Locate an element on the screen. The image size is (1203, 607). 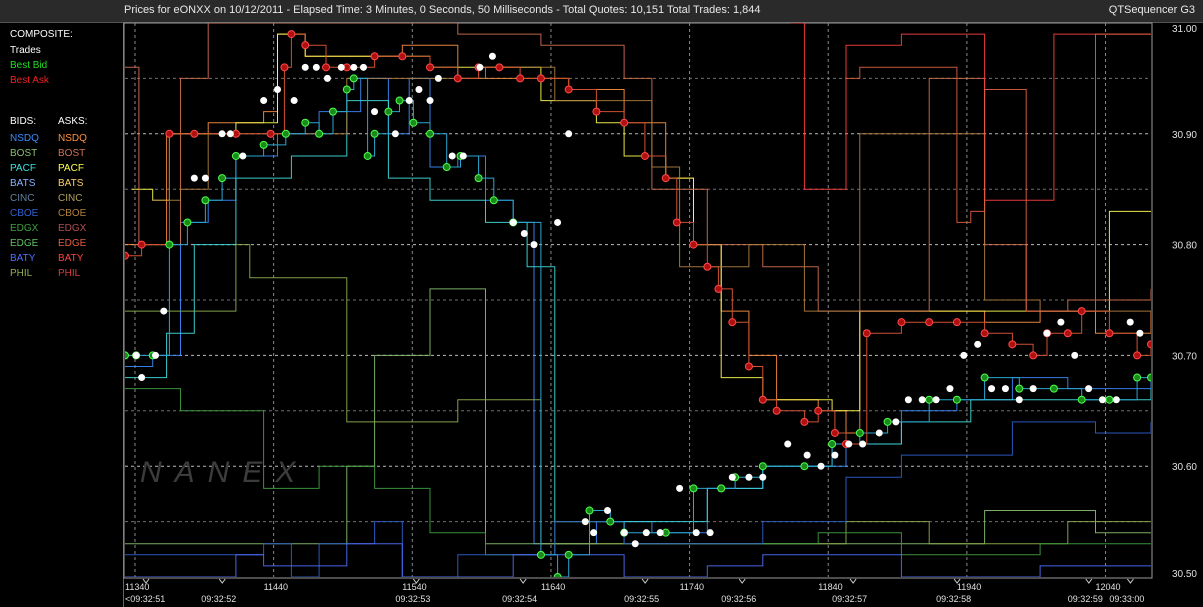
x-time-label: 09:32:57 is located at coordinates (849, 599).